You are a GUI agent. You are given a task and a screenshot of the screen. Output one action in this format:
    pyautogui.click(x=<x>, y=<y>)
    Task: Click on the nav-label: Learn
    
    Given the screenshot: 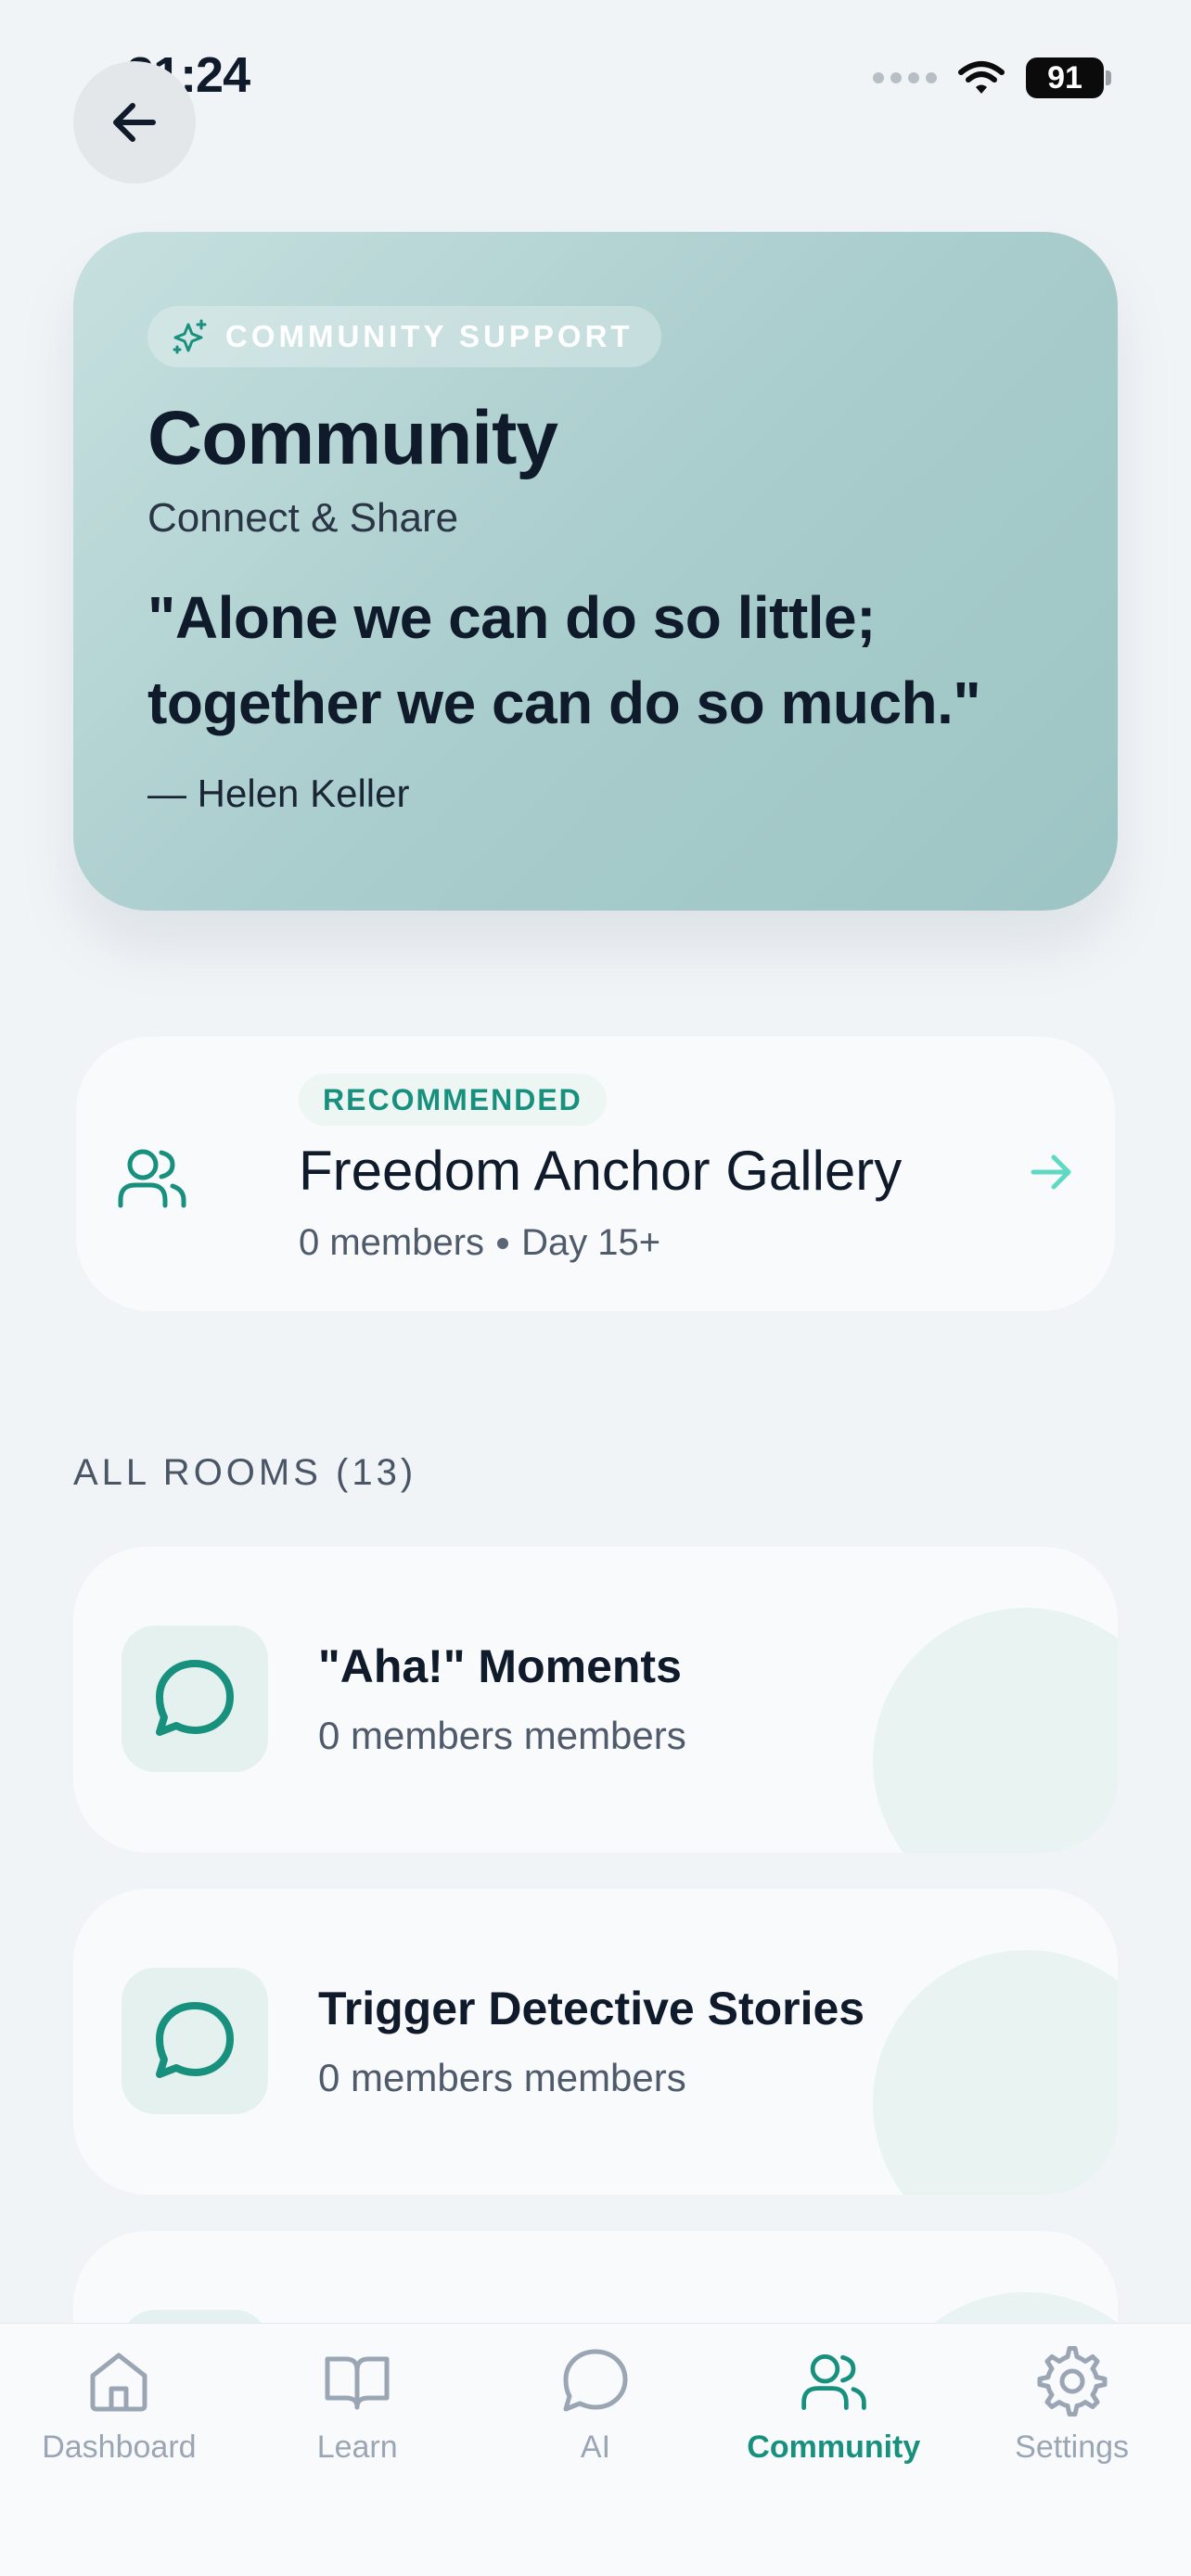 What is the action you would take?
    pyautogui.click(x=357, y=2447)
    